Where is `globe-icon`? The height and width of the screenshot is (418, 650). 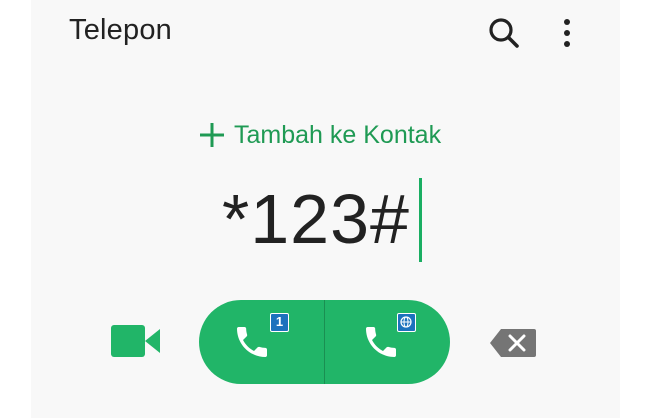
globe-icon is located at coordinates (406, 322).